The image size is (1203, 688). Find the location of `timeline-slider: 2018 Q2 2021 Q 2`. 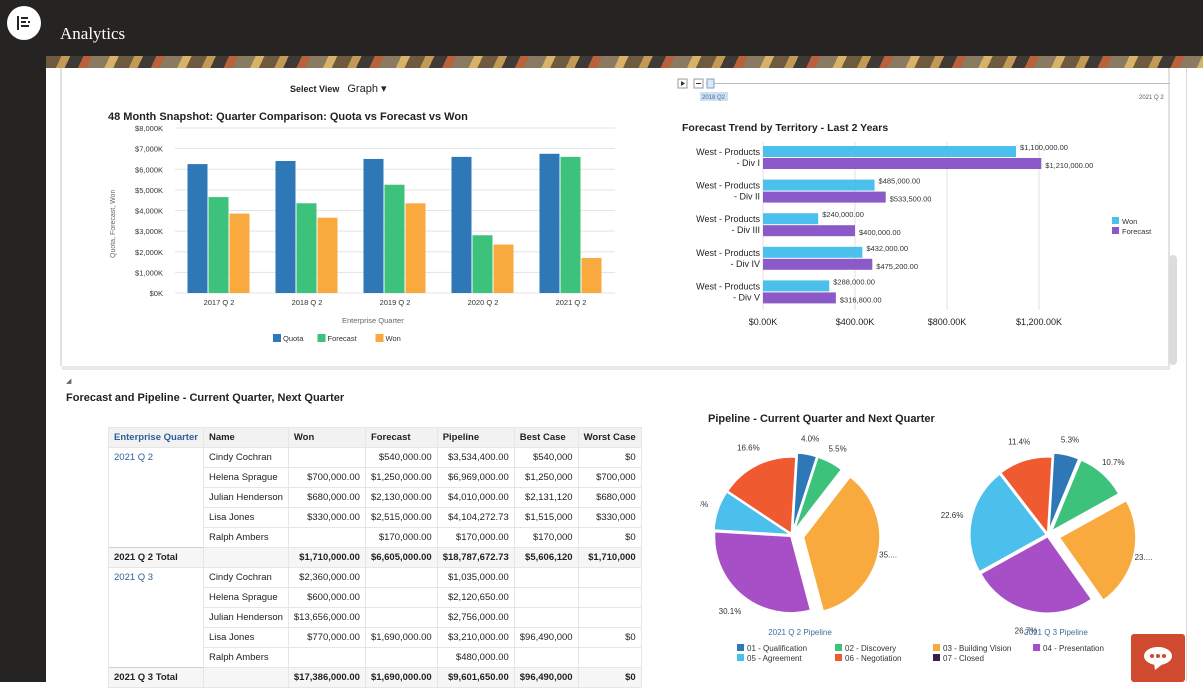

timeline-slider: 2018 Q2 2021 Q 2 is located at coordinates (923, 90).